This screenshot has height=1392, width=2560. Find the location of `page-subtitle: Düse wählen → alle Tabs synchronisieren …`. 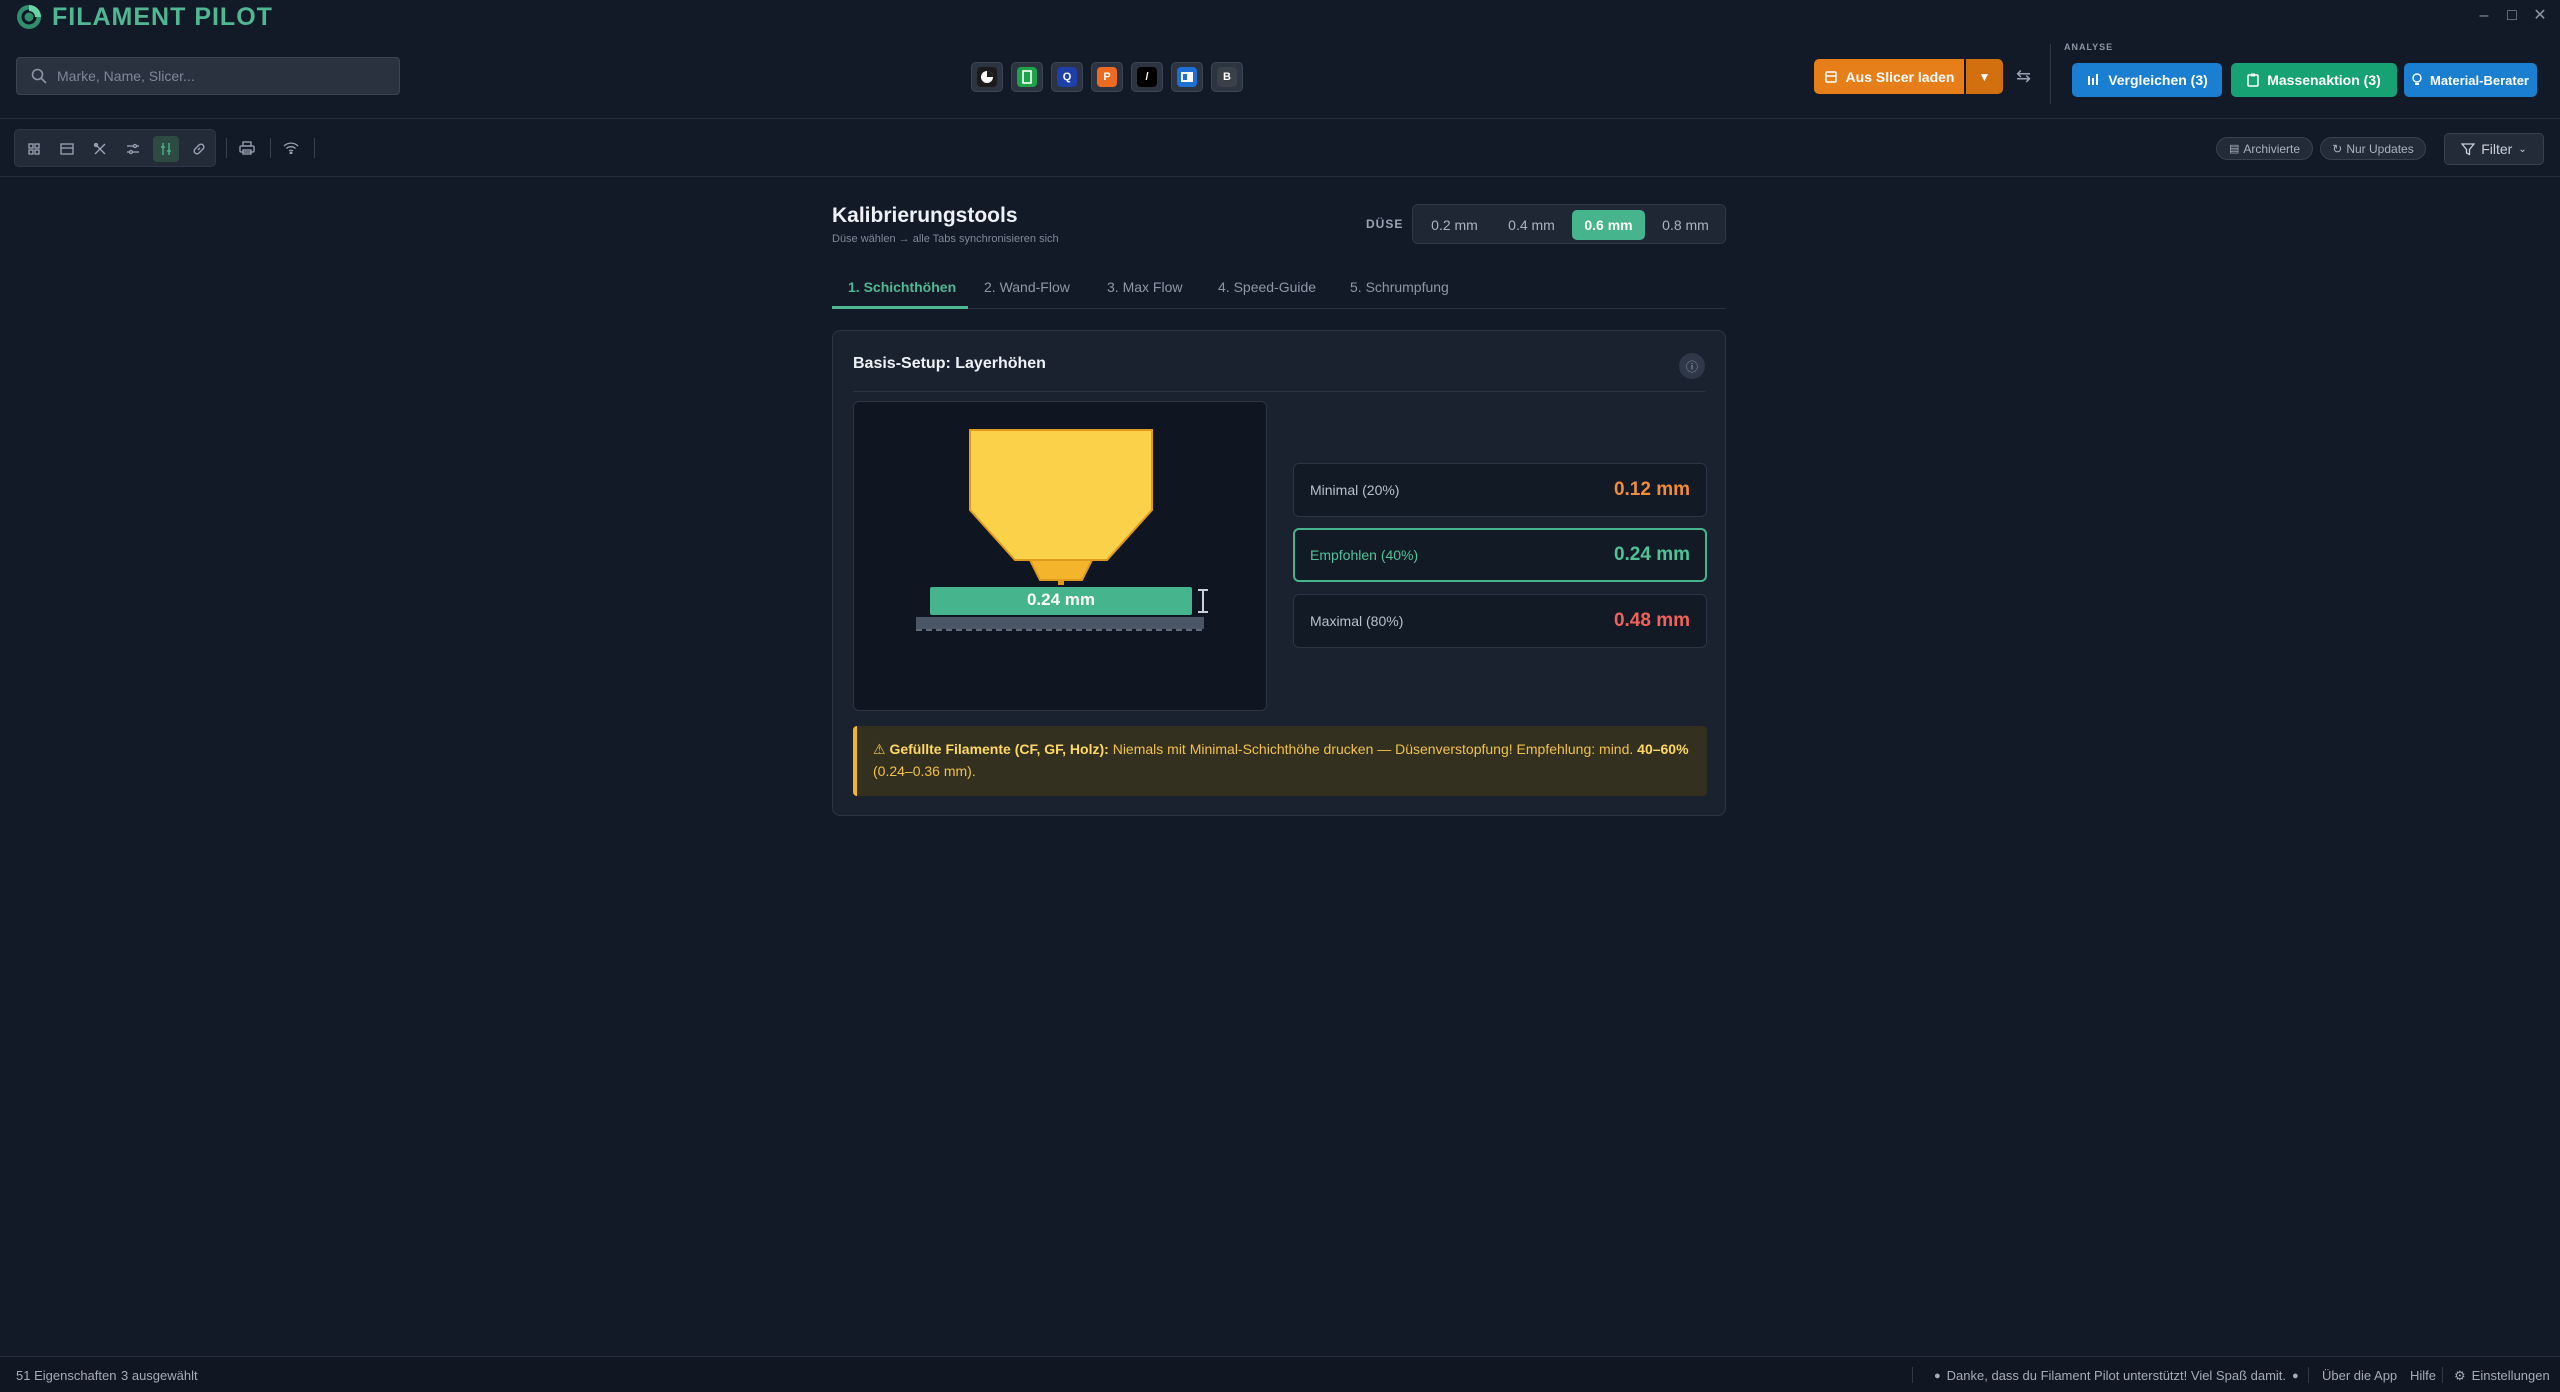

page-subtitle: Düse wählen → alle Tabs synchronisieren … is located at coordinates (945, 239).